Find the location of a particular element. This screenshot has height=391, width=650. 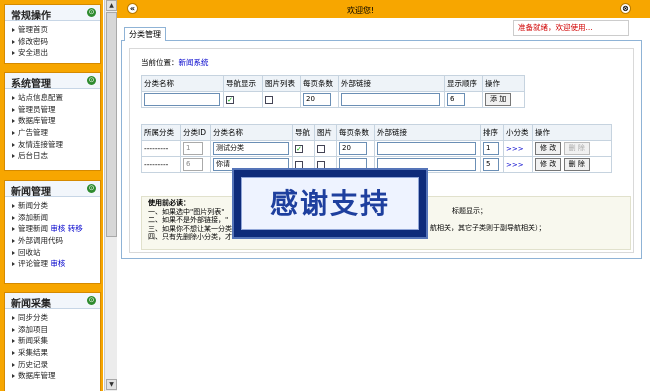

sidebar-item-manage-news: 管理新闻 审核 转移 is located at coordinates (56, 229).